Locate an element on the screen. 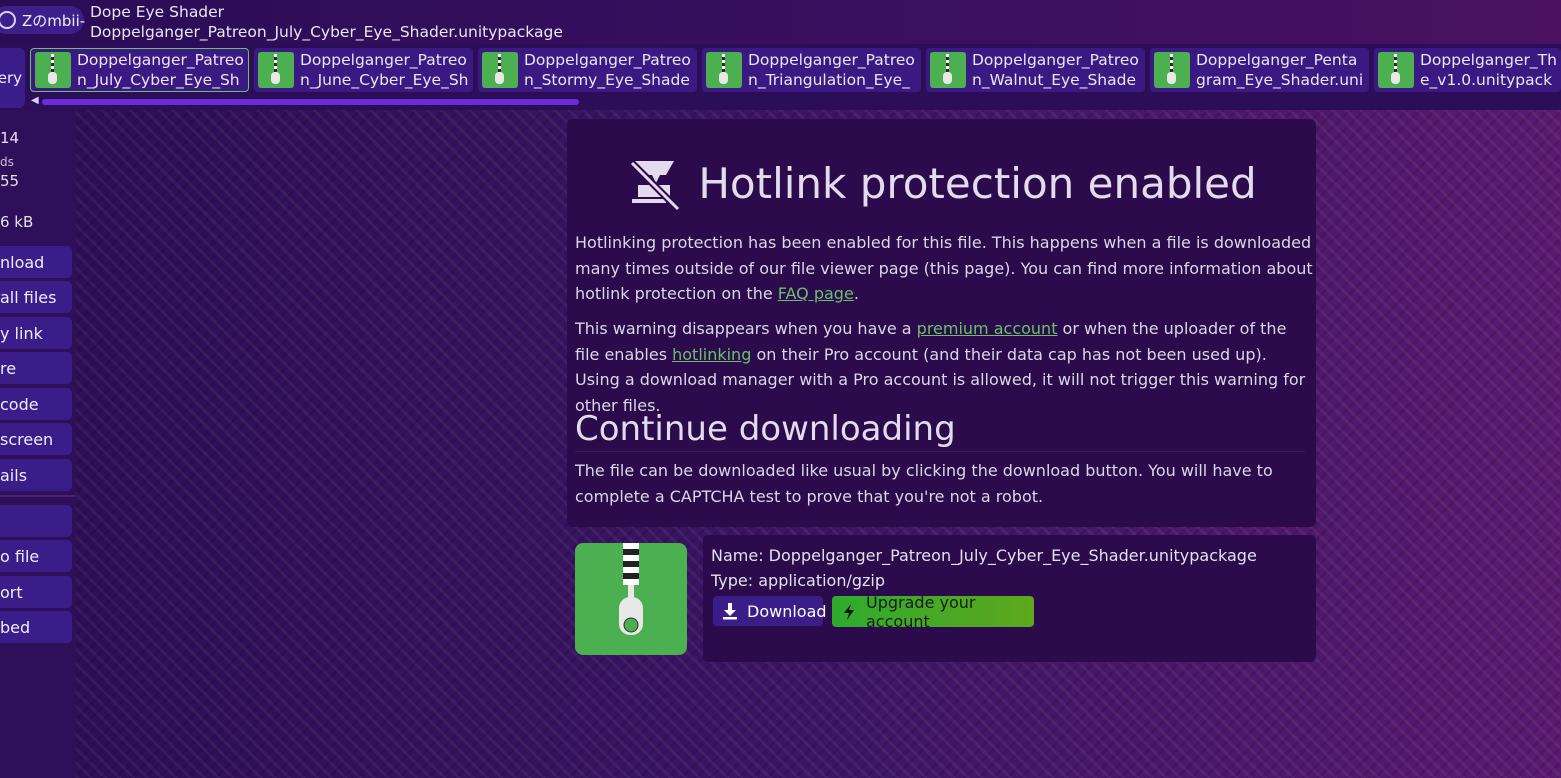  gallery-tile: Doppelganger_Patreon_Walnut_Eye_Shader. is located at coordinates (1035, 70).